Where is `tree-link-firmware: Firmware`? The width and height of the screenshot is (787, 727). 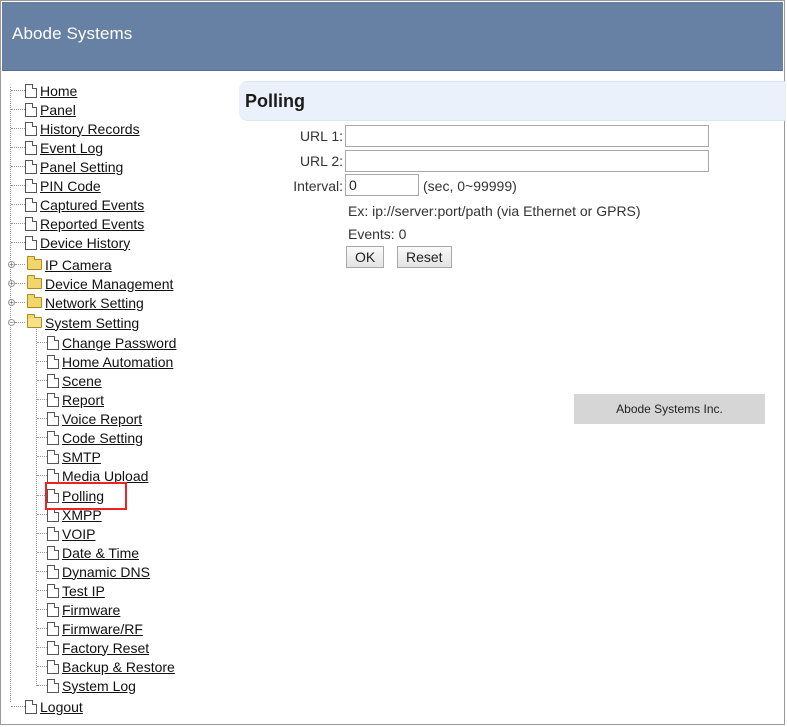
tree-link-firmware: Firmware is located at coordinates (91, 610).